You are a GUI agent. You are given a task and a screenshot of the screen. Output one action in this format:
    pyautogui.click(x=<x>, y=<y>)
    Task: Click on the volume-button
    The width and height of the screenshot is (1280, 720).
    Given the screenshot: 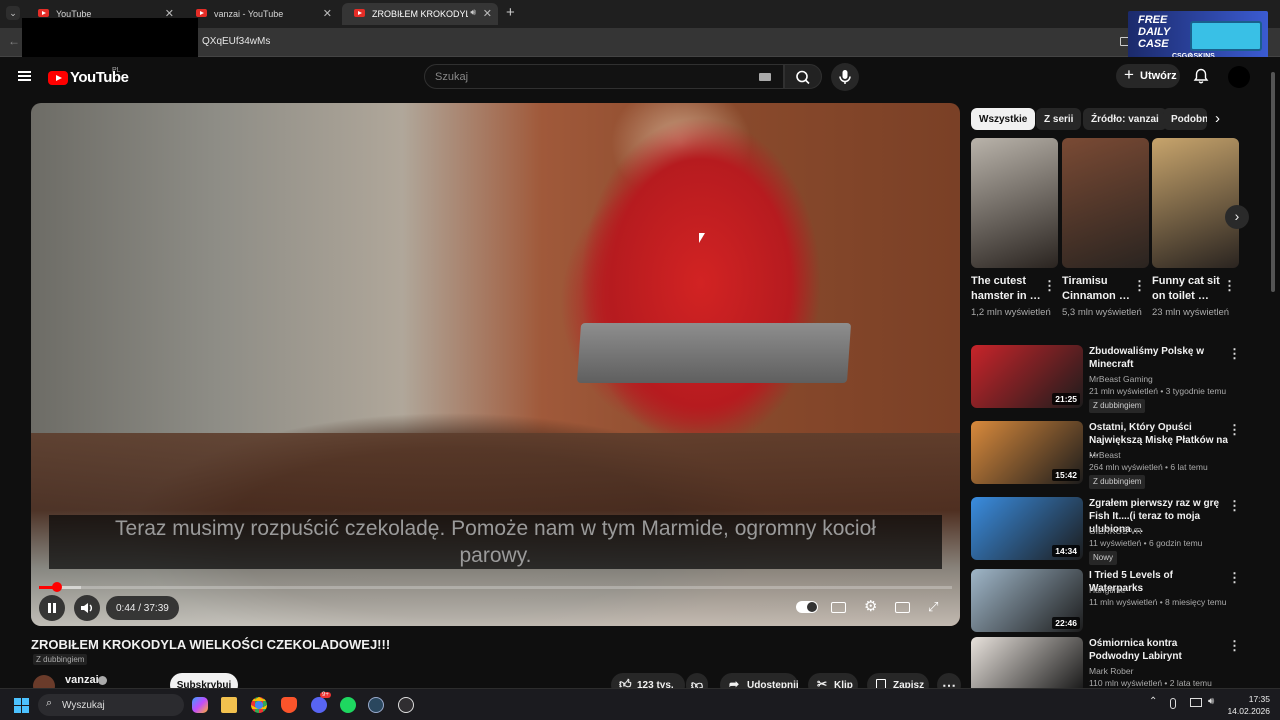 What is the action you would take?
    pyautogui.click(x=87, y=608)
    